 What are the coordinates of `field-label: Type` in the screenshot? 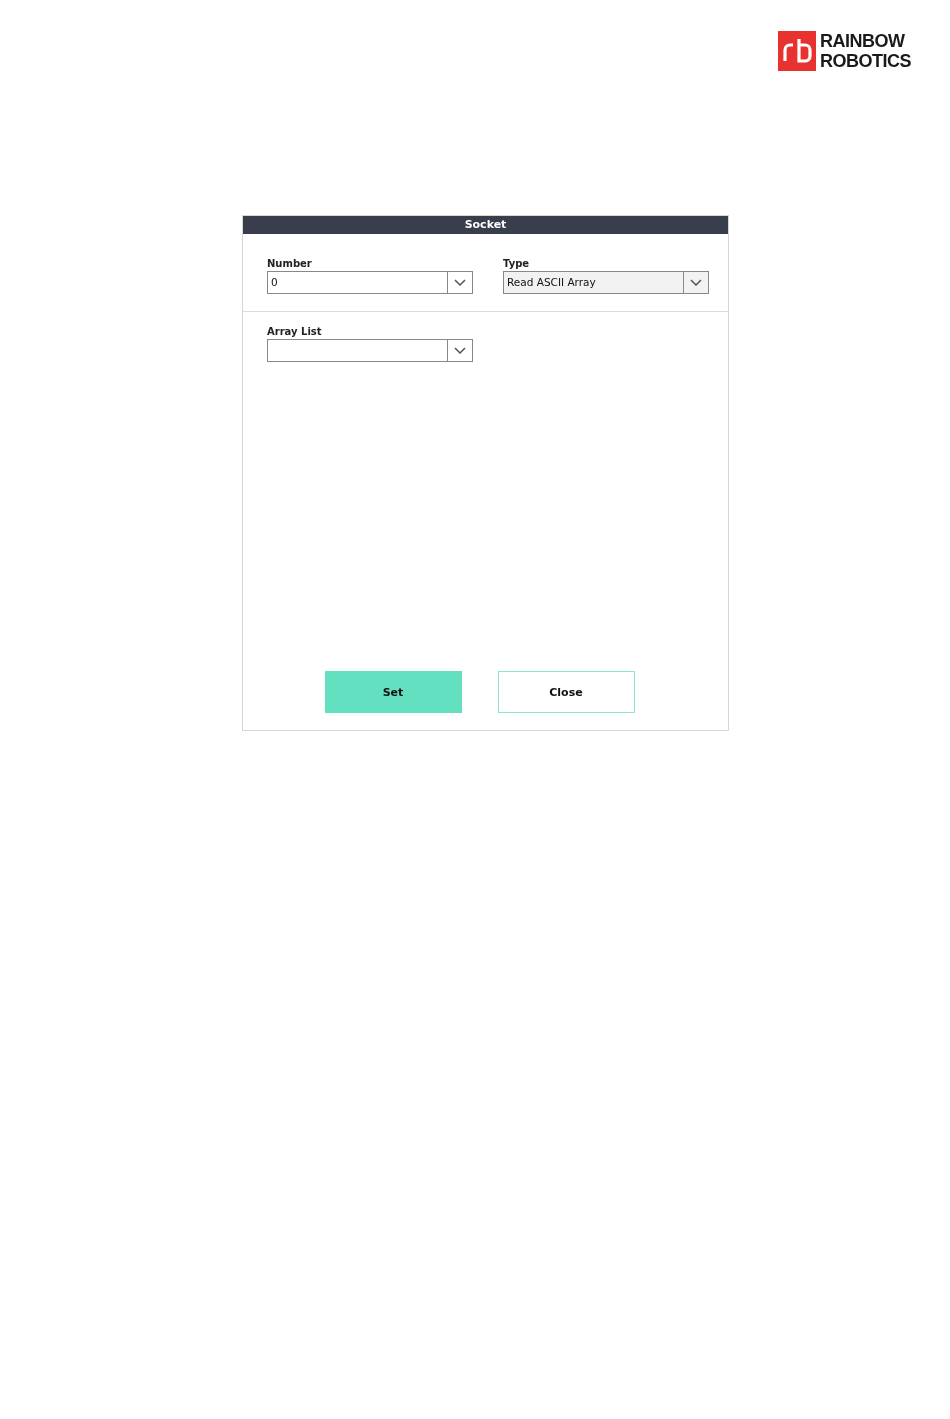 It's located at (517, 263).